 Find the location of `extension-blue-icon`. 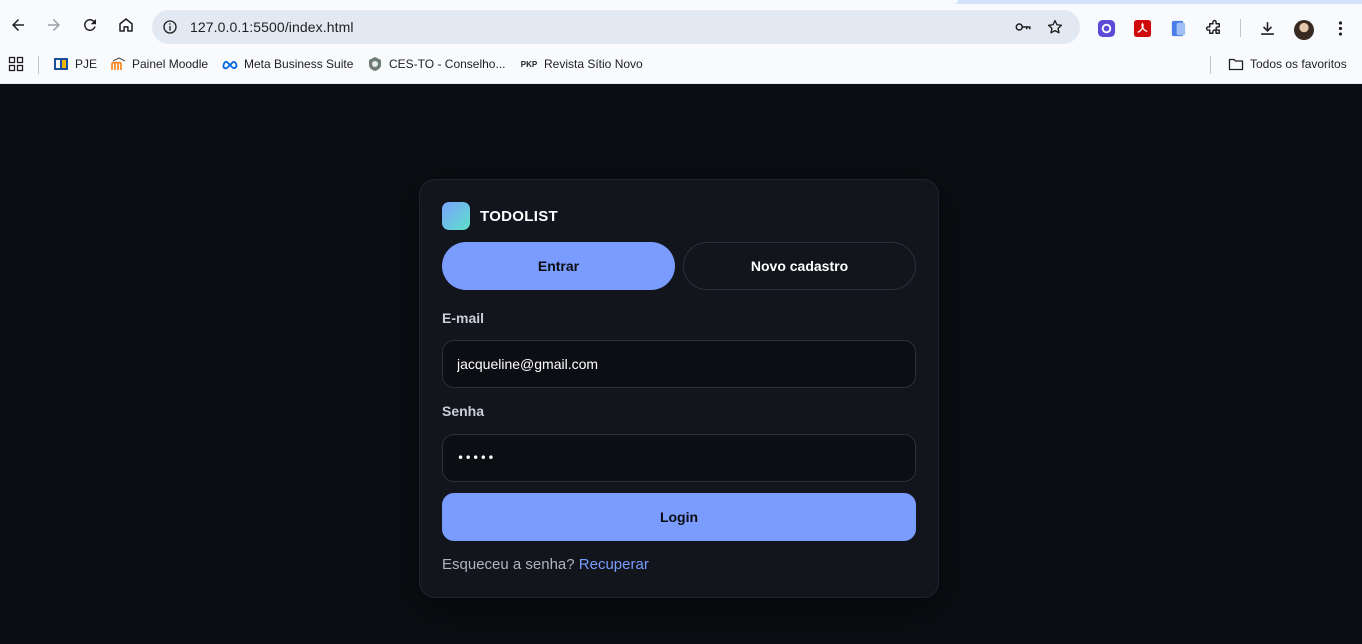

extension-blue-icon is located at coordinates (1178, 28).